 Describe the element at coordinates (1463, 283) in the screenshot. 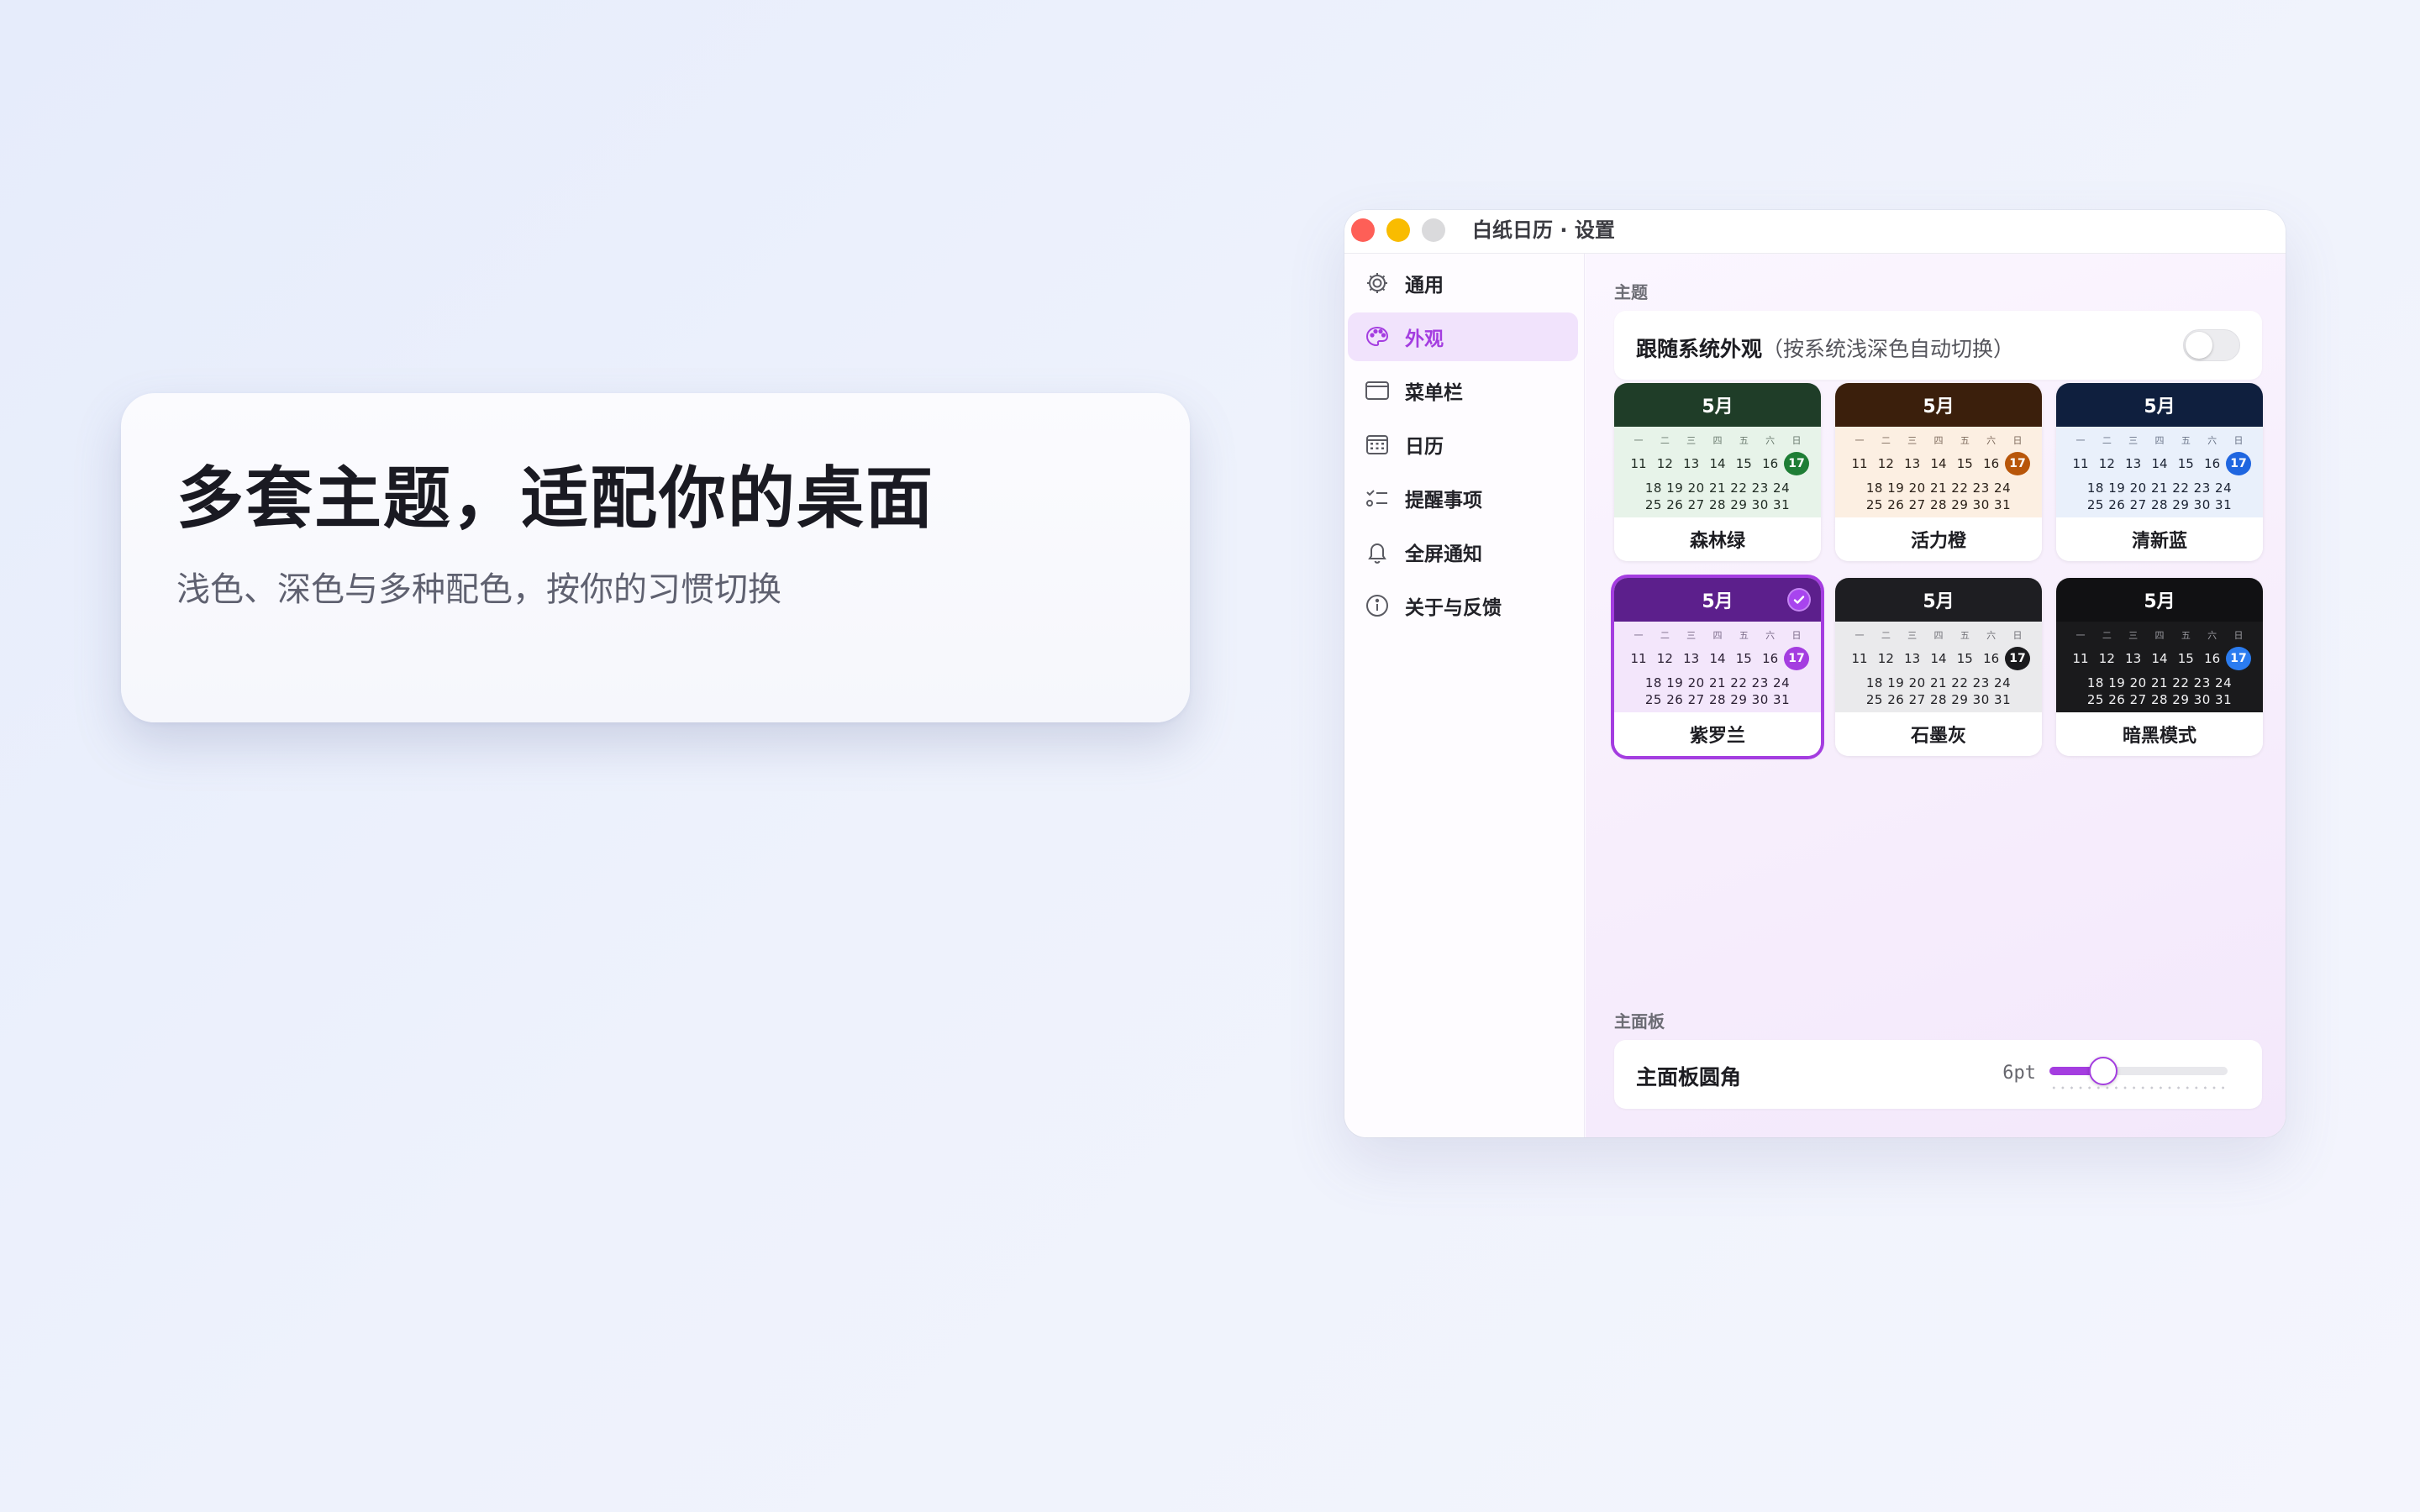

I see `sidebar-item-general: 通用` at that location.